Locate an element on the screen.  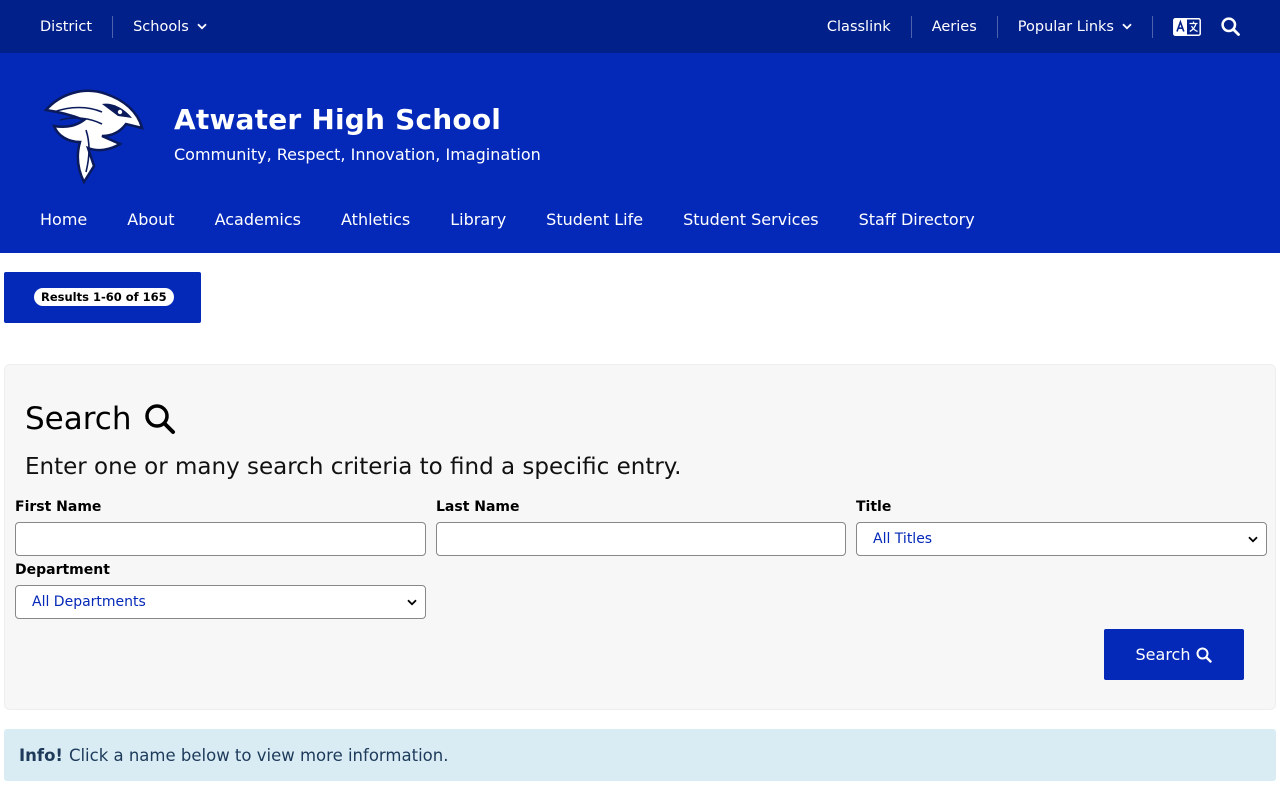
nav-item-library: Library is located at coordinates (478, 219).